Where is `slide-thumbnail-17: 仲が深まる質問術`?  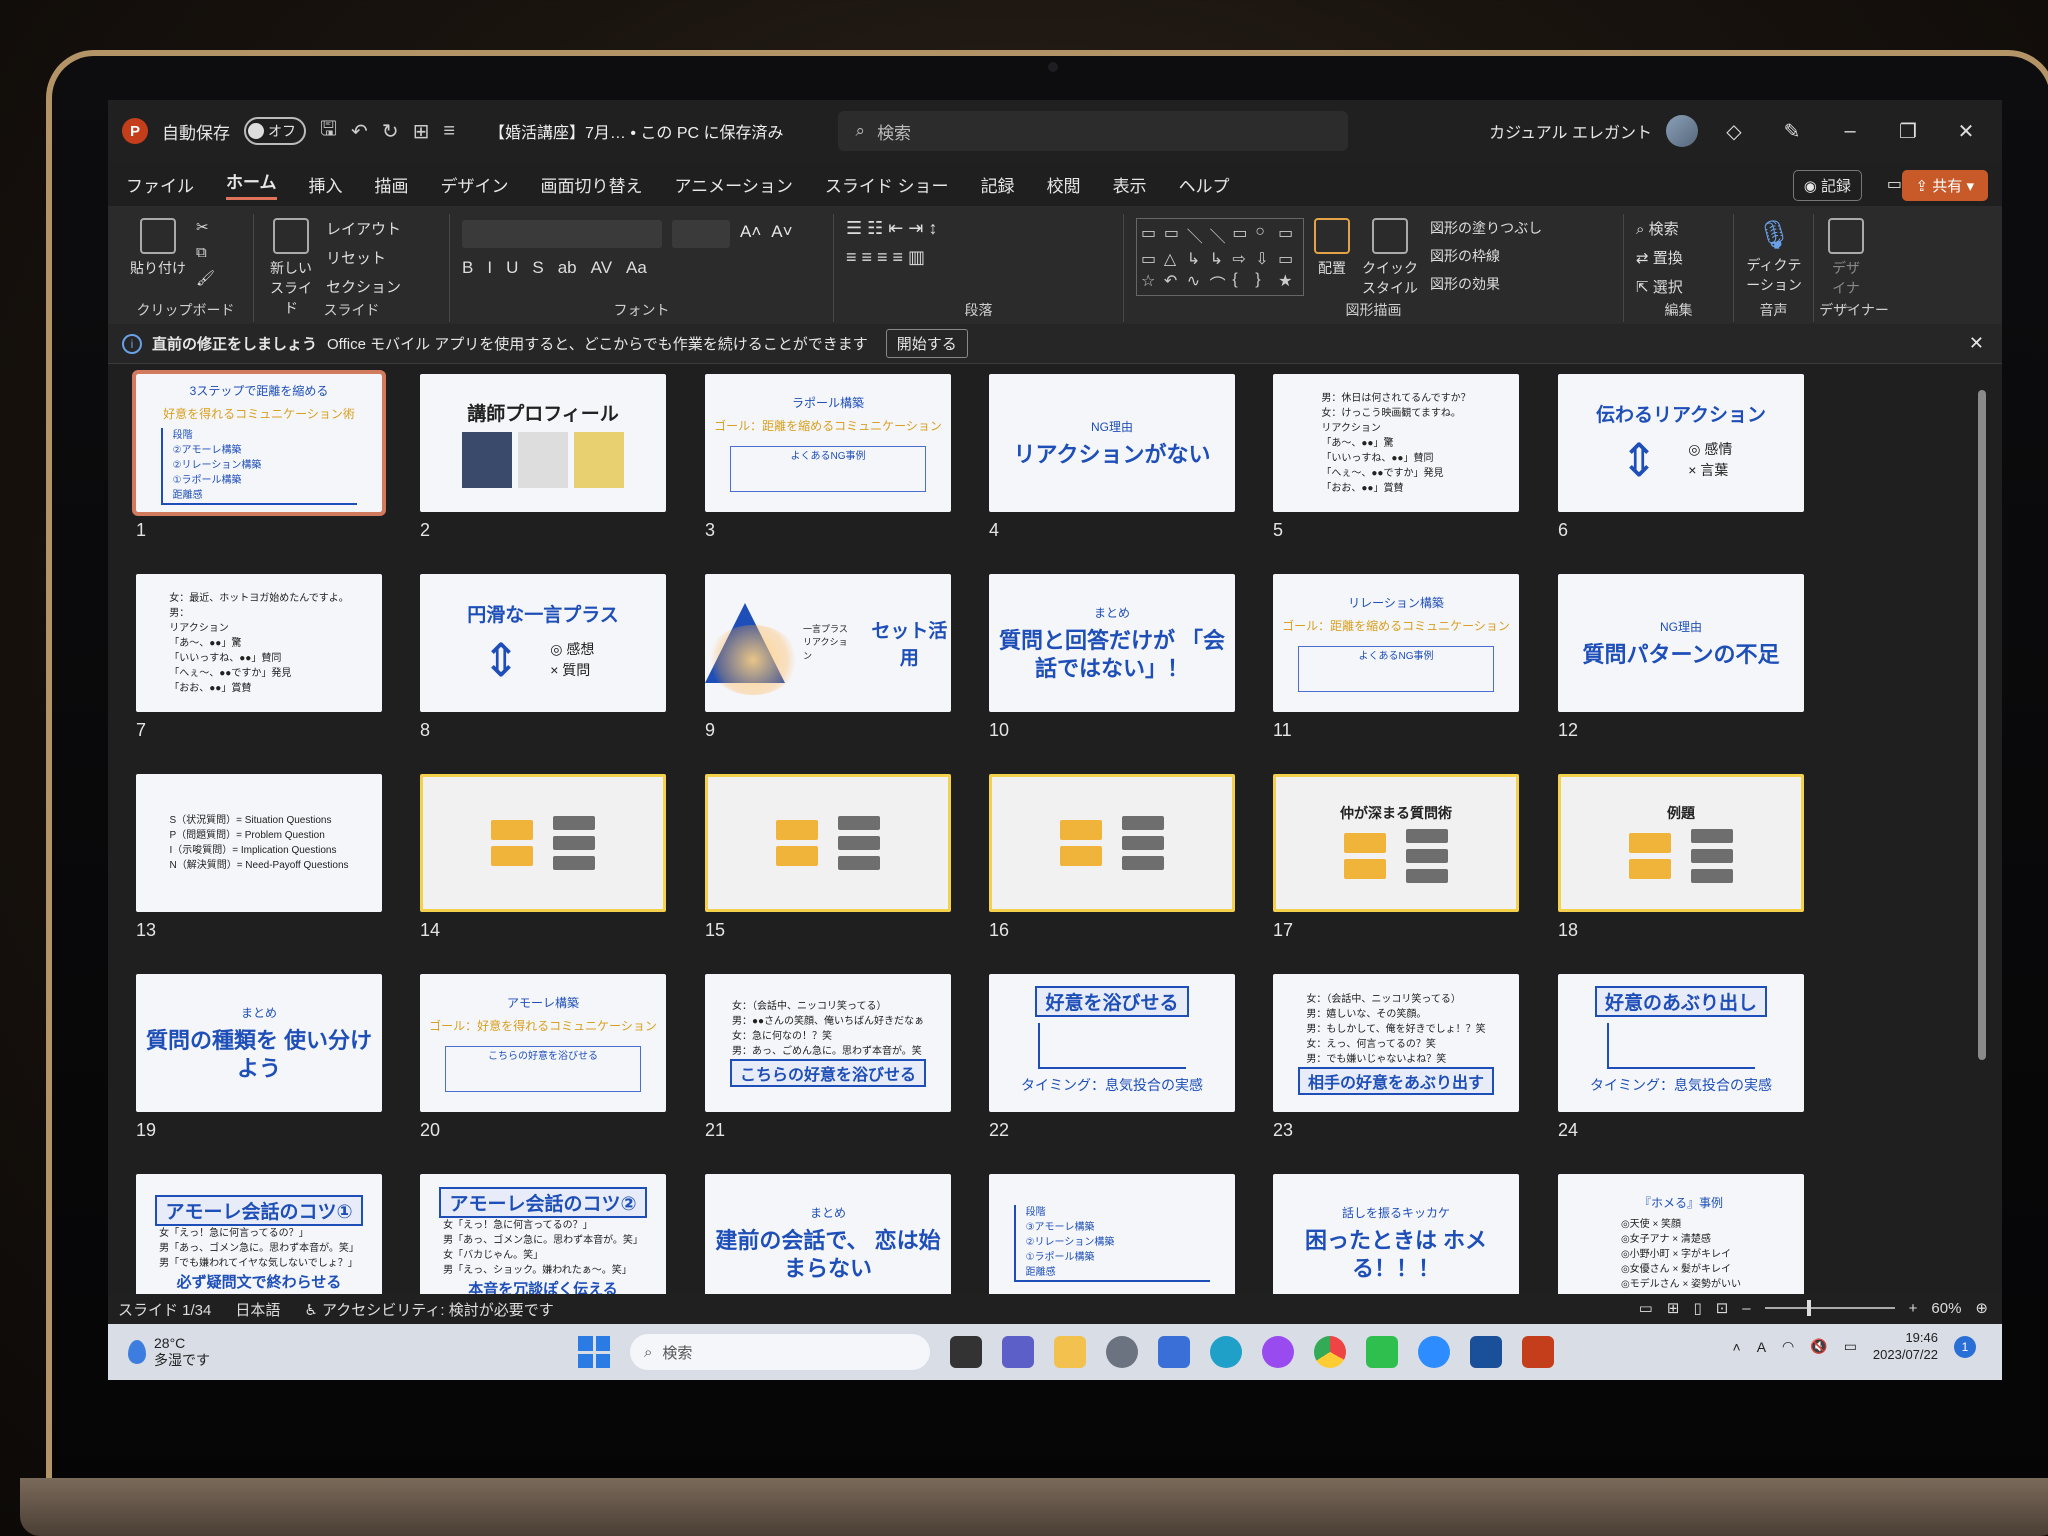
slide-thumbnail-17: 仲が深まる質問術 is located at coordinates (1396, 843).